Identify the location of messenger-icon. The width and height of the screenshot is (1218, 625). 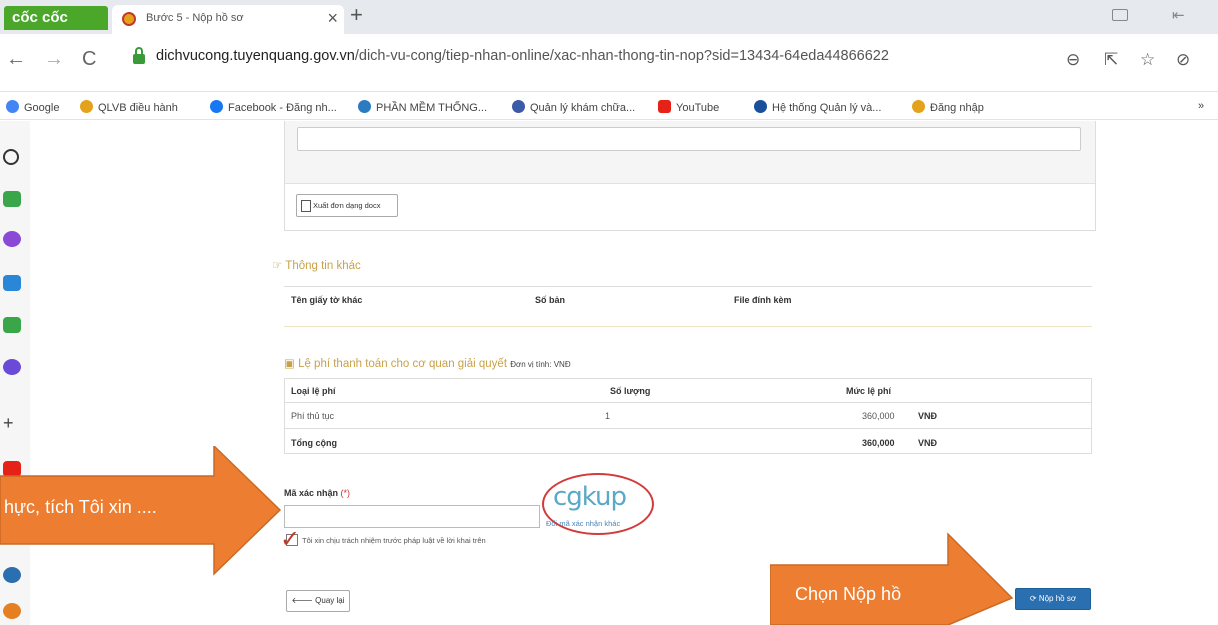
(12, 239).